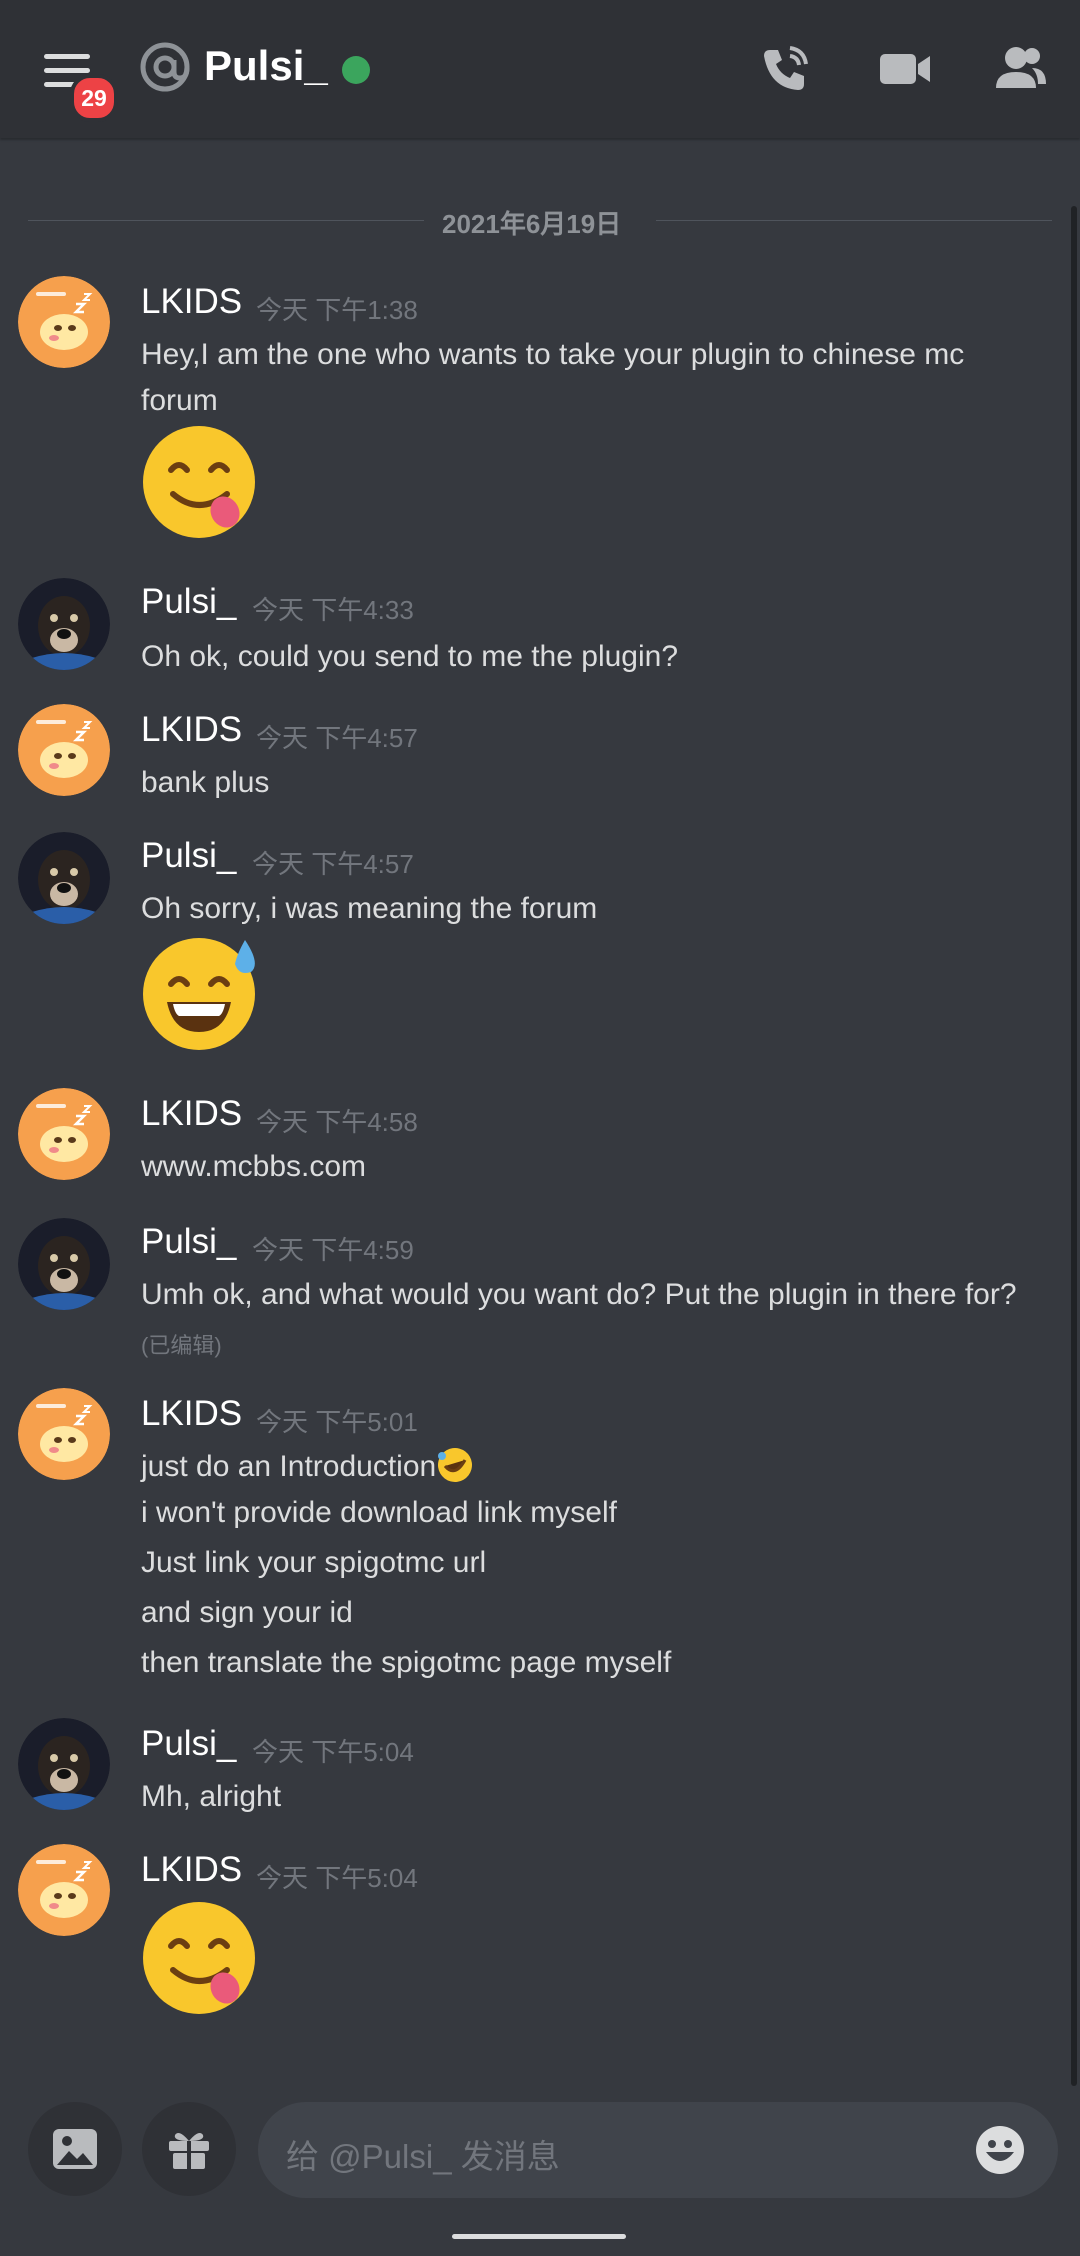 This screenshot has width=1080, height=2256. I want to click on timestamp: 今天 下午5:01, so click(337, 1422).